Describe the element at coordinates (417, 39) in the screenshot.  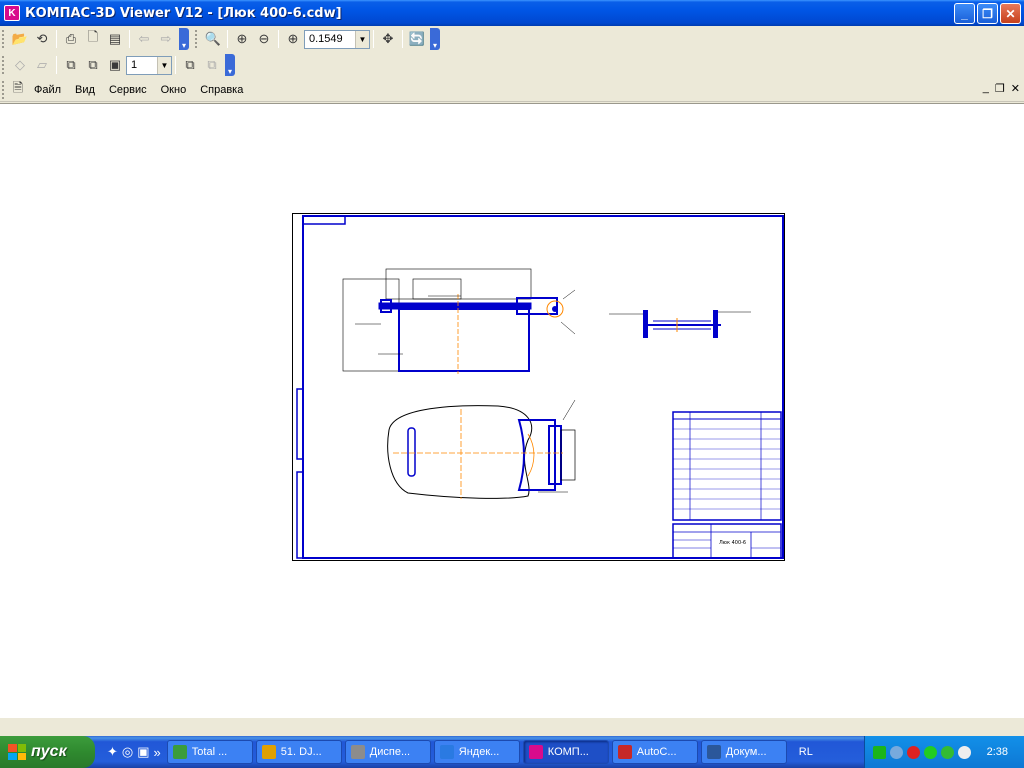
I see `refresh-icon: 🔄` at that location.